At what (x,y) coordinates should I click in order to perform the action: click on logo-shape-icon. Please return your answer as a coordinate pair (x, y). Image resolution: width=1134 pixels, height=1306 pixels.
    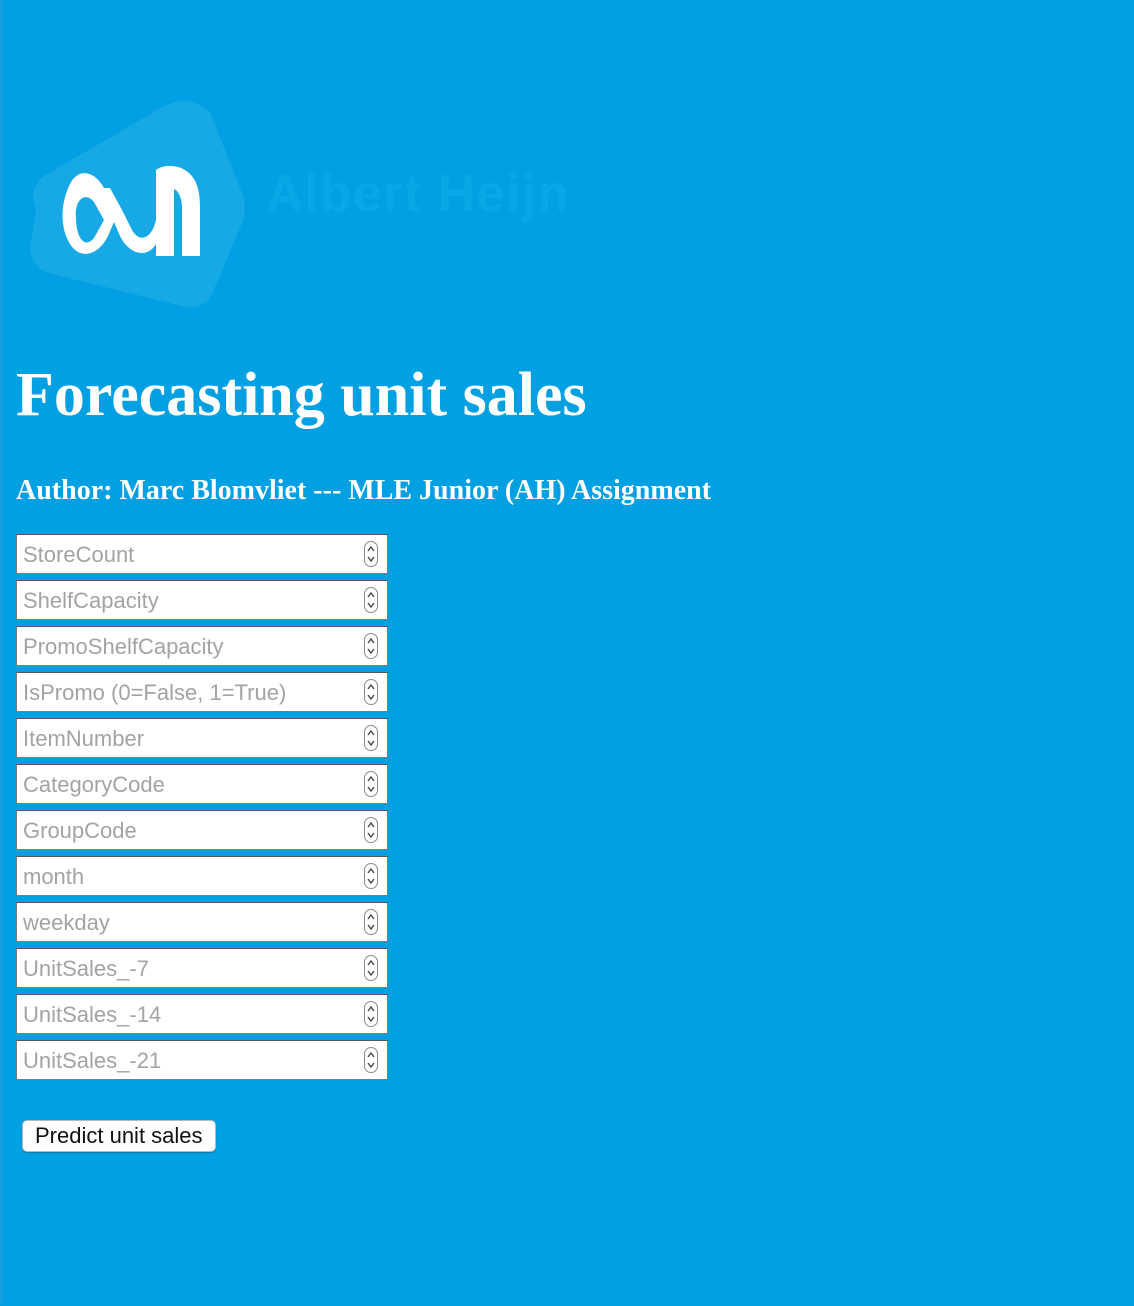
    Looking at the image, I should click on (137, 204).